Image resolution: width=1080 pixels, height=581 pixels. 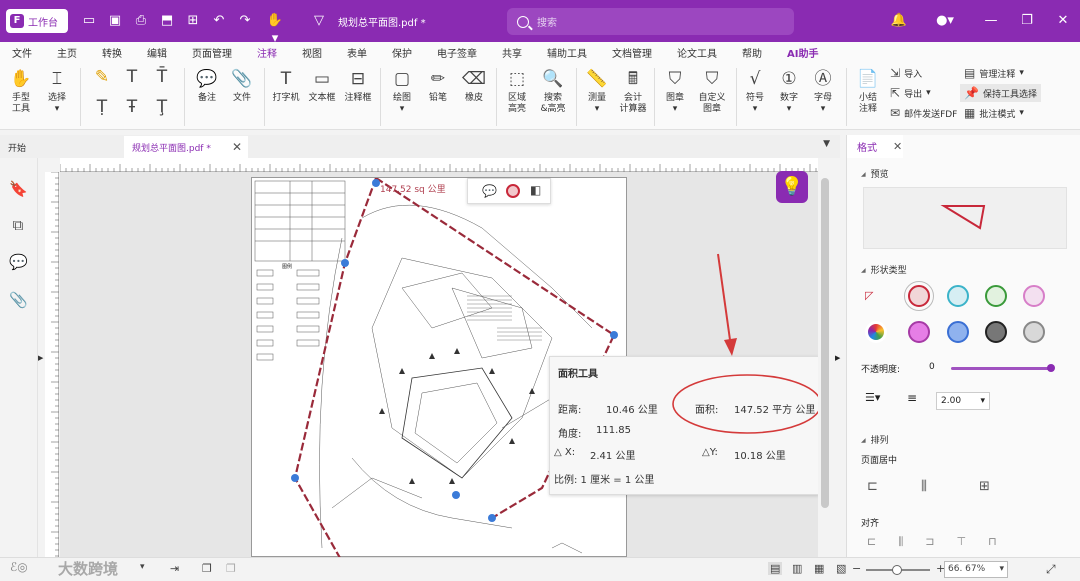 What do you see at coordinates (207, 86) in the screenshot?
I see `note-button: 💬 备注` at bounding box center [207, 86].